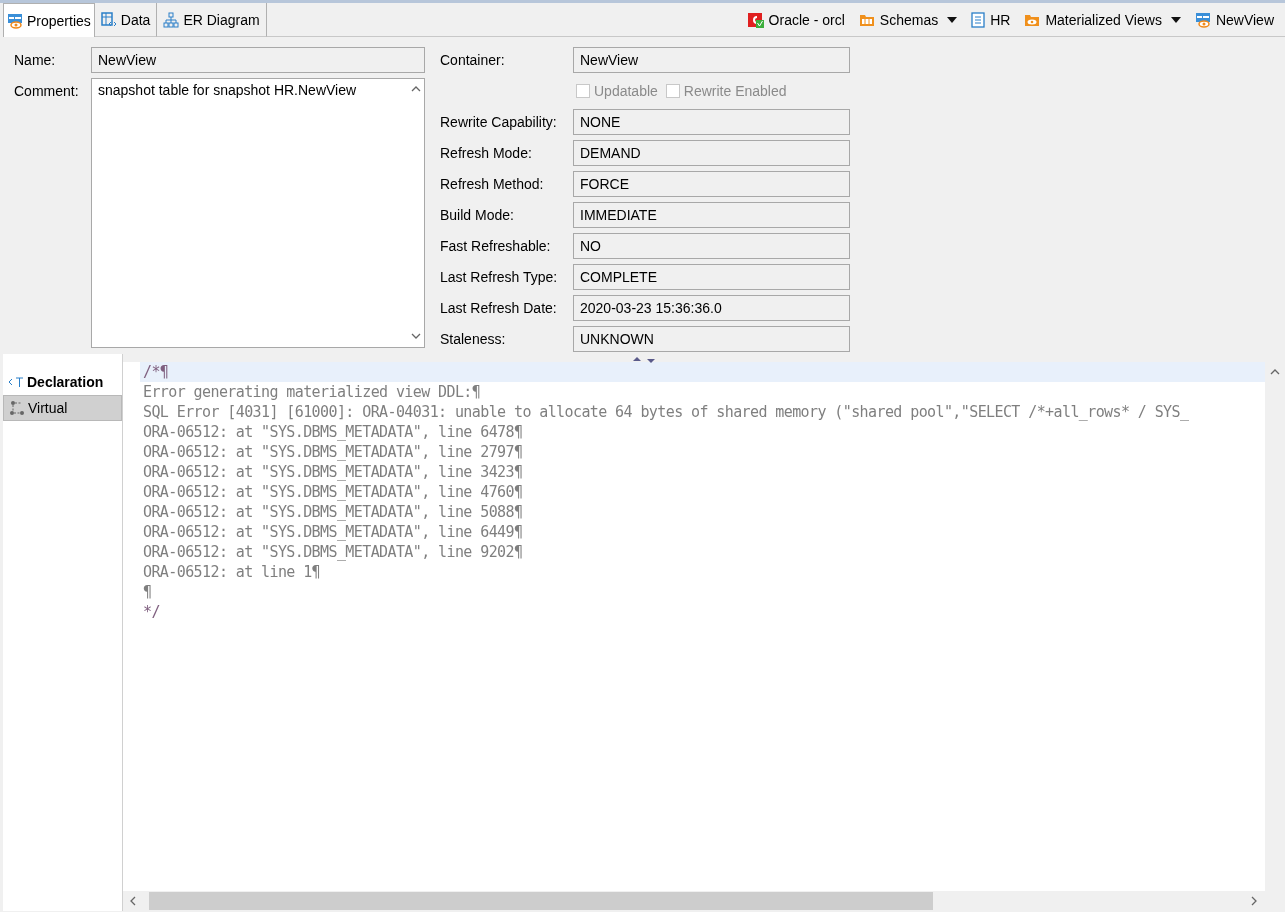 Image resolution: width=1285 pixels, height=912 pixels. What do you see at coordinates (333, 552) in the screenshot?
I see `code-line: ORA-06512: at "SYS.DBMS_METADATA", line 9202¶` at bounding box center [333, 552].